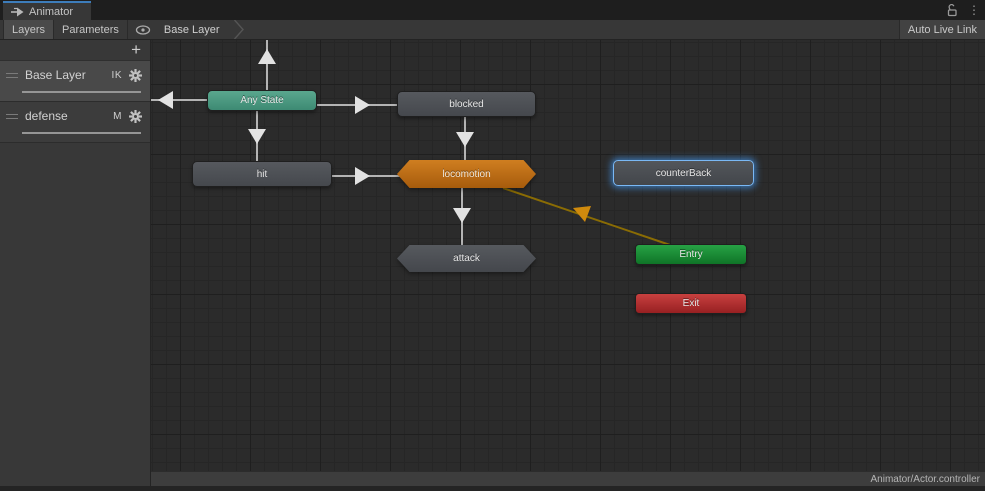  I want to click on state-node-locomotion: locomotion, so click(466, 174).